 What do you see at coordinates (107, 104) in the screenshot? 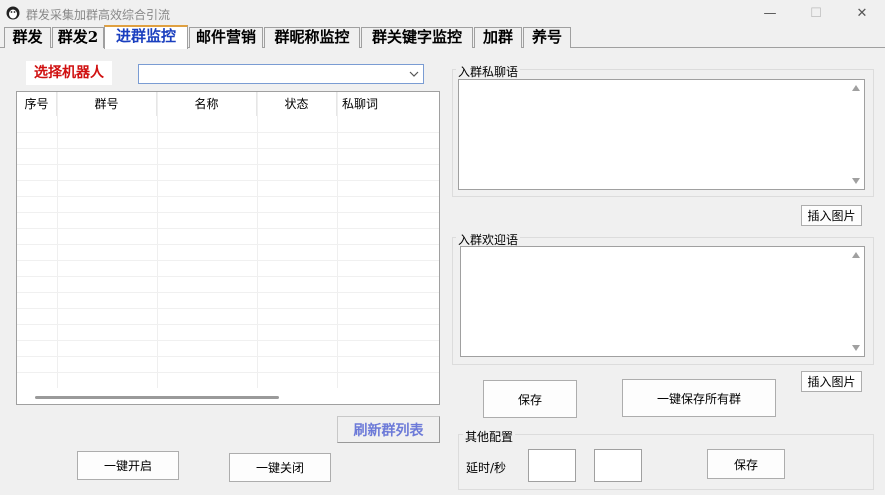
I see `column-header-group-id: 群号` at bounding box center [107, 104].